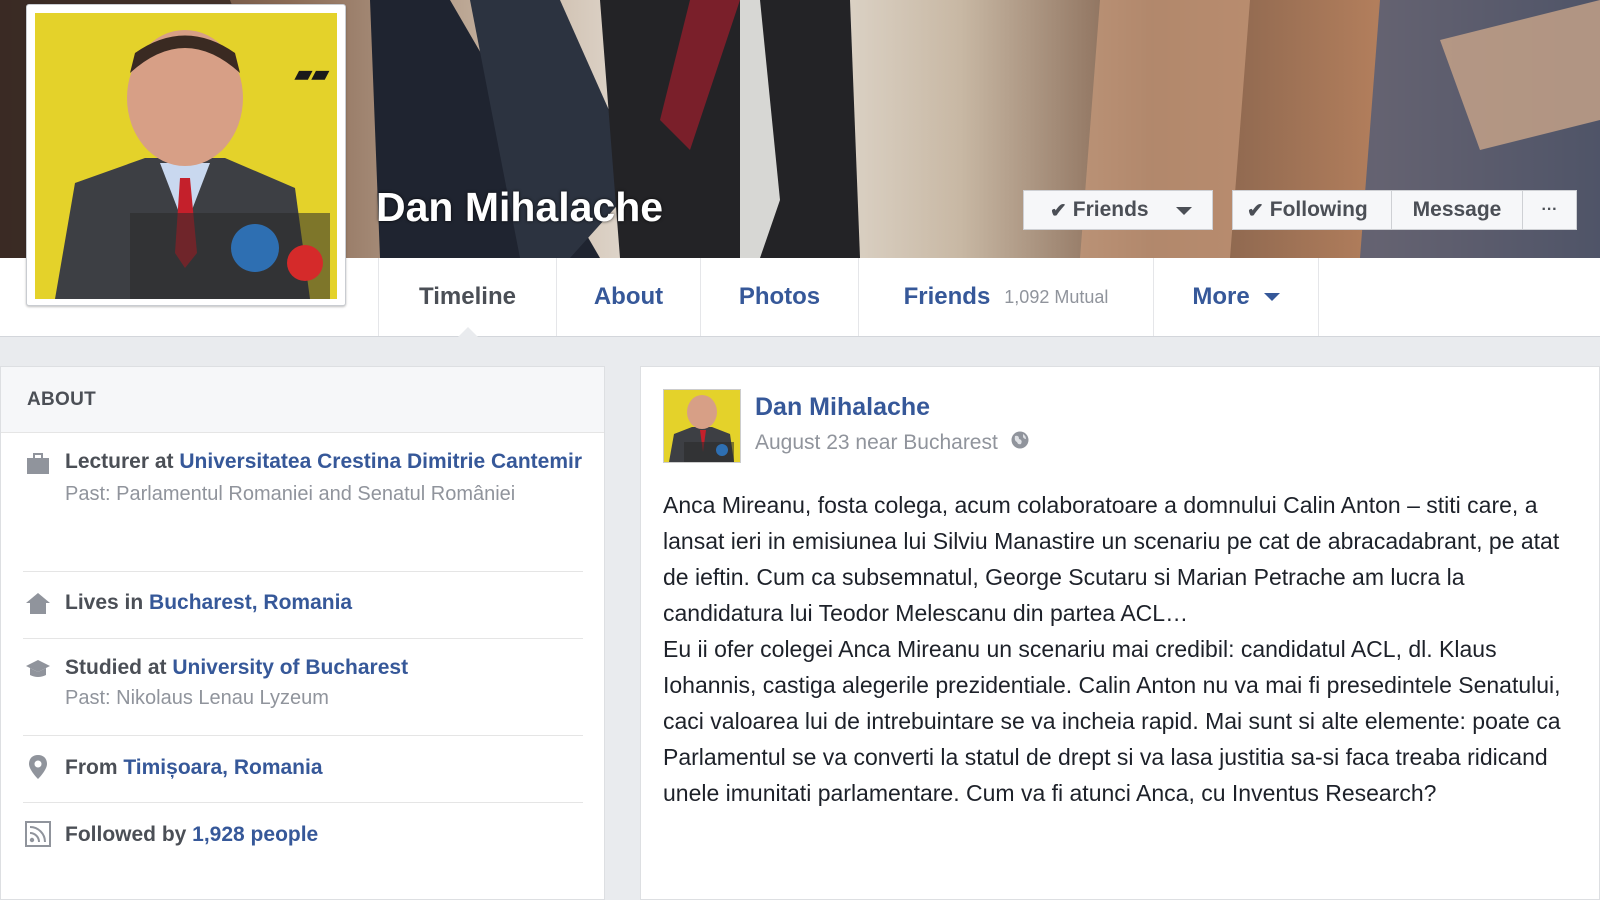  What do you see at coordinates (302, 400) in the screenshot?
I see `about-heading: ABOUT` at bounding box center [302, 400].